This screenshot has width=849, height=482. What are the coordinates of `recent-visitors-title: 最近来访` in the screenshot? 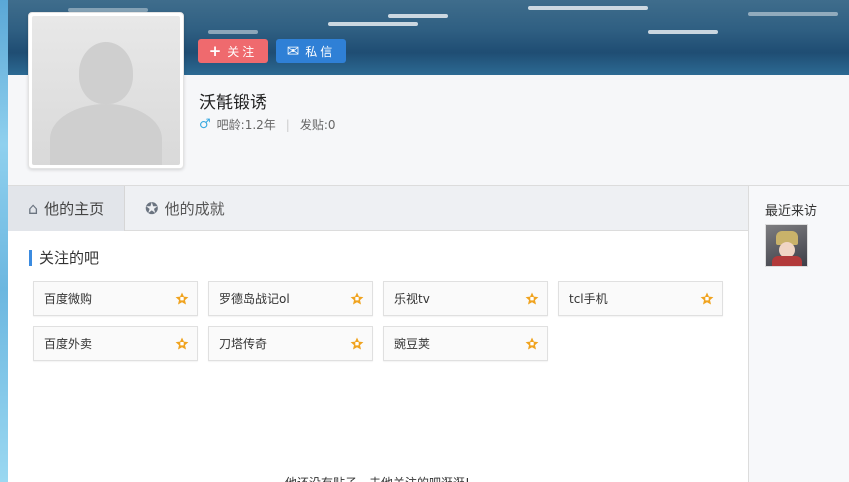 It's located at (791, 211).